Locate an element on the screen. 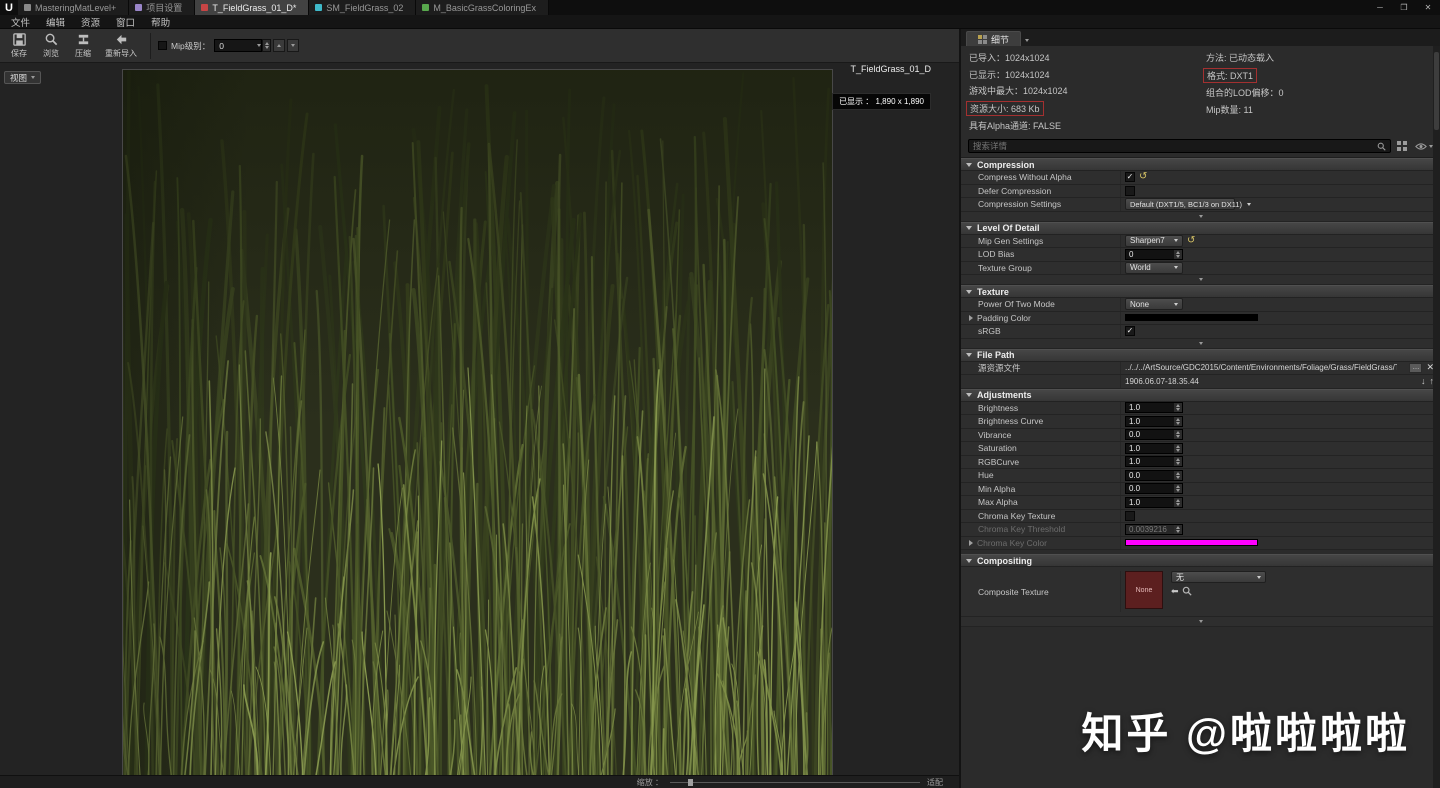  hue-spinbox: 0.0 is located at coordinates (1154, 475).